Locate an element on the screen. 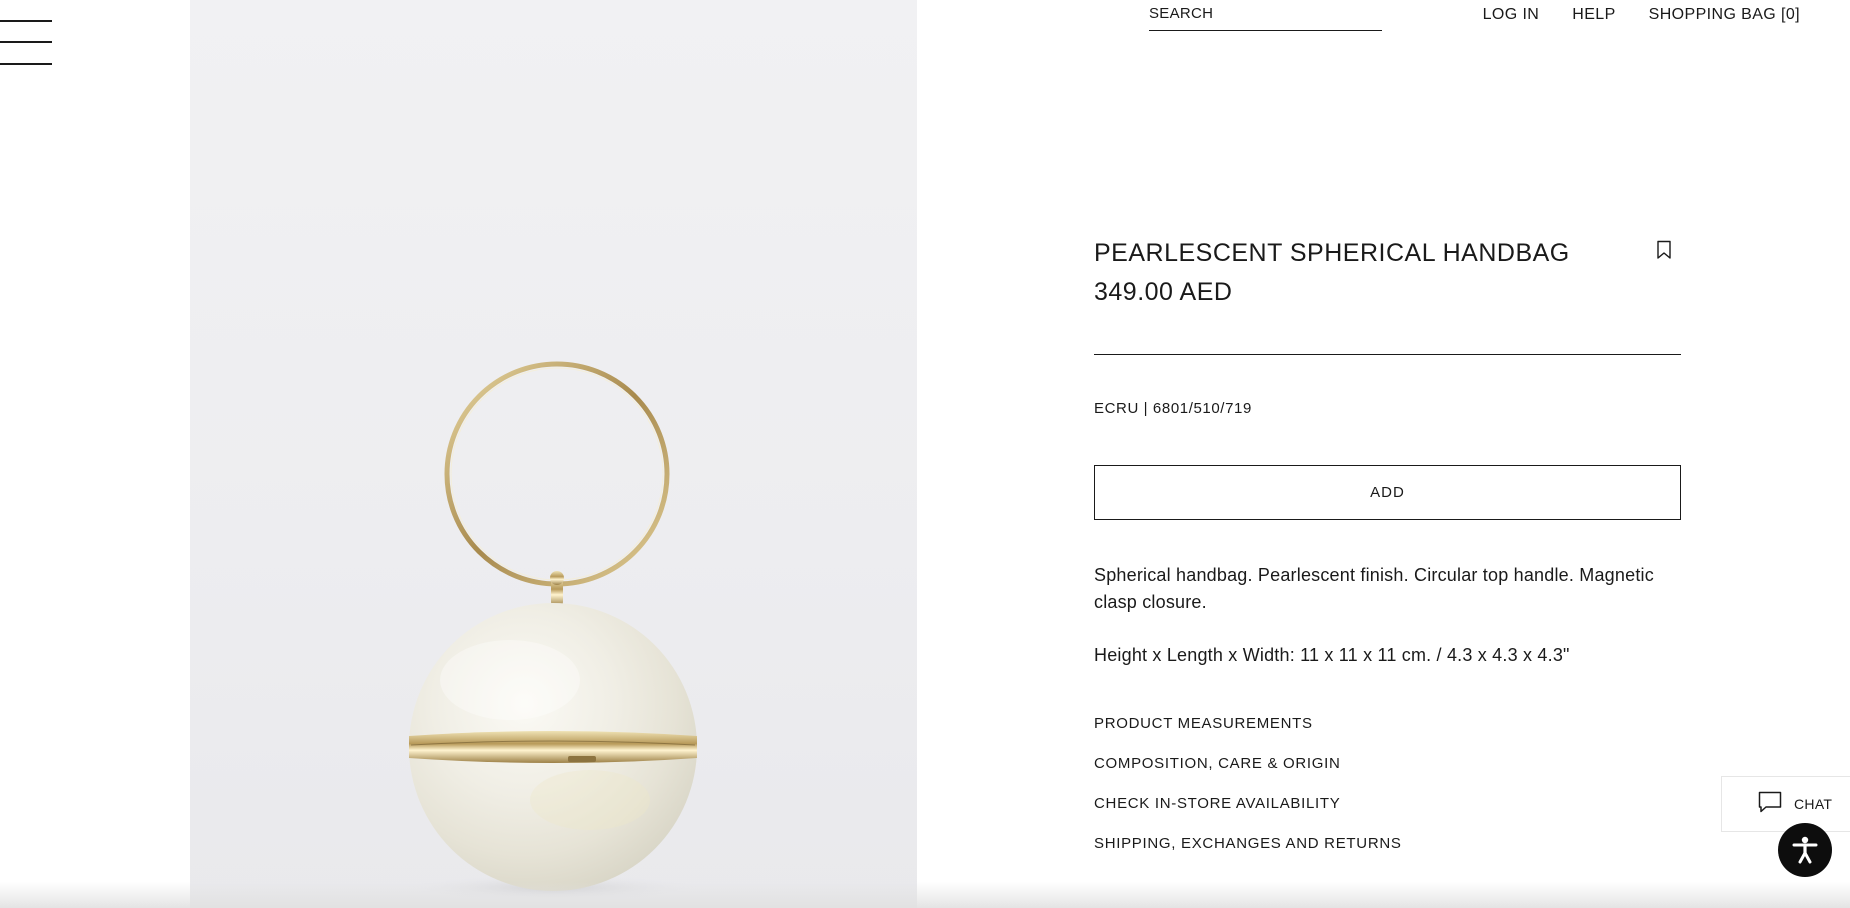 This screenshot has height=908, width=1850. chat-label: CHAT is located at coordinates (1813, 804).